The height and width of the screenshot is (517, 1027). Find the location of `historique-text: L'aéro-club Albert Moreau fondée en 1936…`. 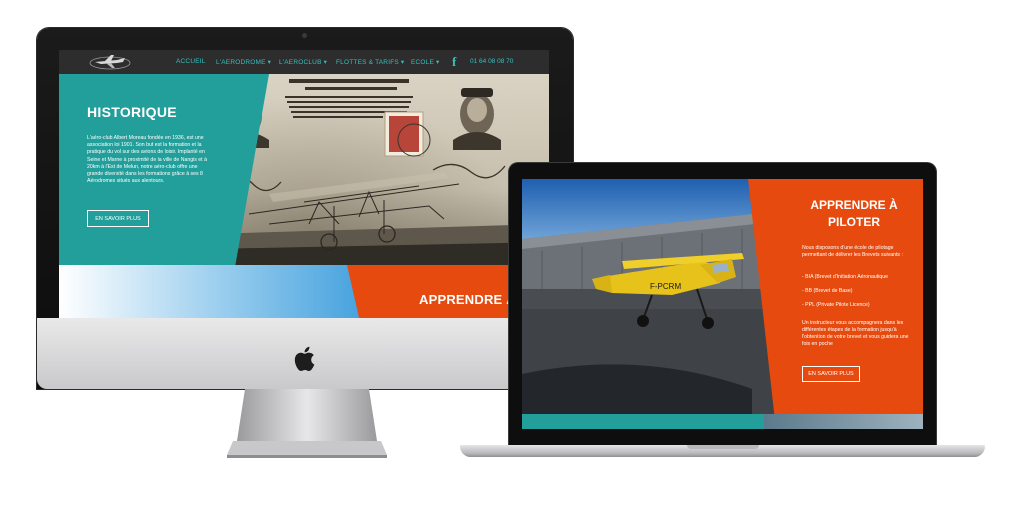

historique-text: L'aéro-club Albert Moreau fondée en 1936… is located at coordinates (147, 160).